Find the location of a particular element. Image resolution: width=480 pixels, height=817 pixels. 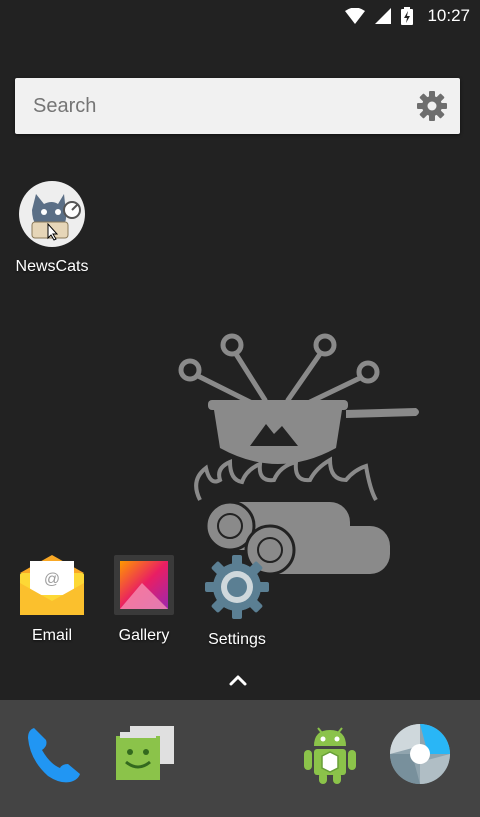

newscats-icon is located at coordinates (52, 214).